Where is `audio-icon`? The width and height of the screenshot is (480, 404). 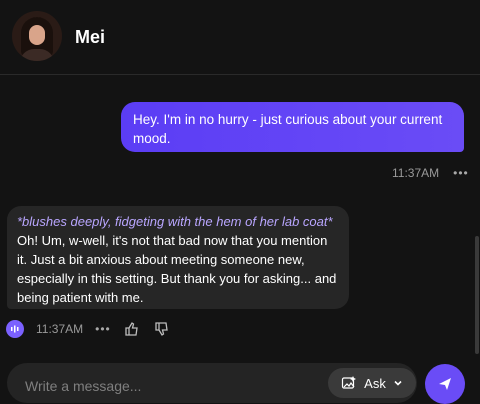 audio-icon is located at coordinates (15, 329).